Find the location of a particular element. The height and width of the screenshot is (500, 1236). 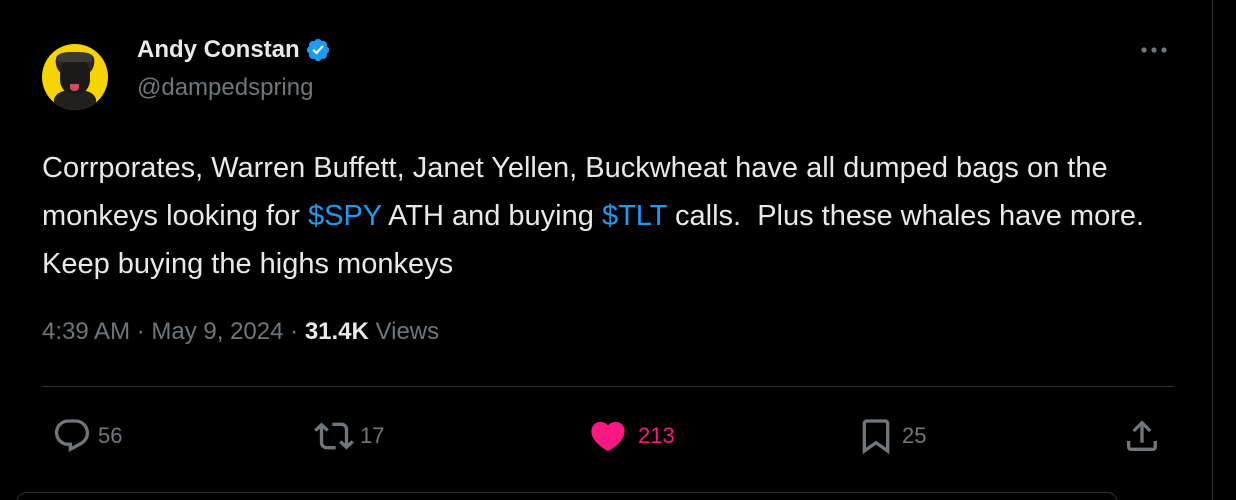

bookmark-button: 25 is located at coordinates (891, 436).